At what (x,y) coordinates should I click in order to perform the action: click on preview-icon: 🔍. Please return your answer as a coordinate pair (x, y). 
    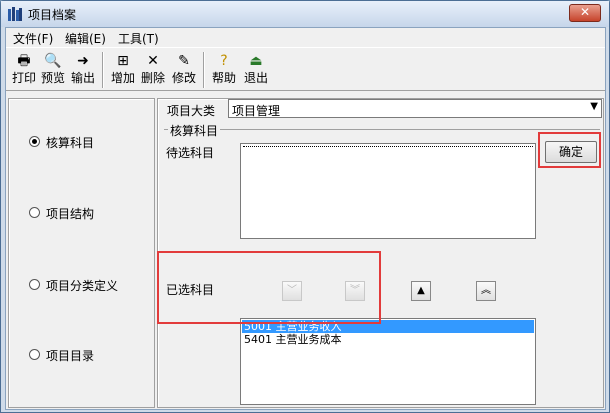
    Looking at the image, I should click on (53, 61).